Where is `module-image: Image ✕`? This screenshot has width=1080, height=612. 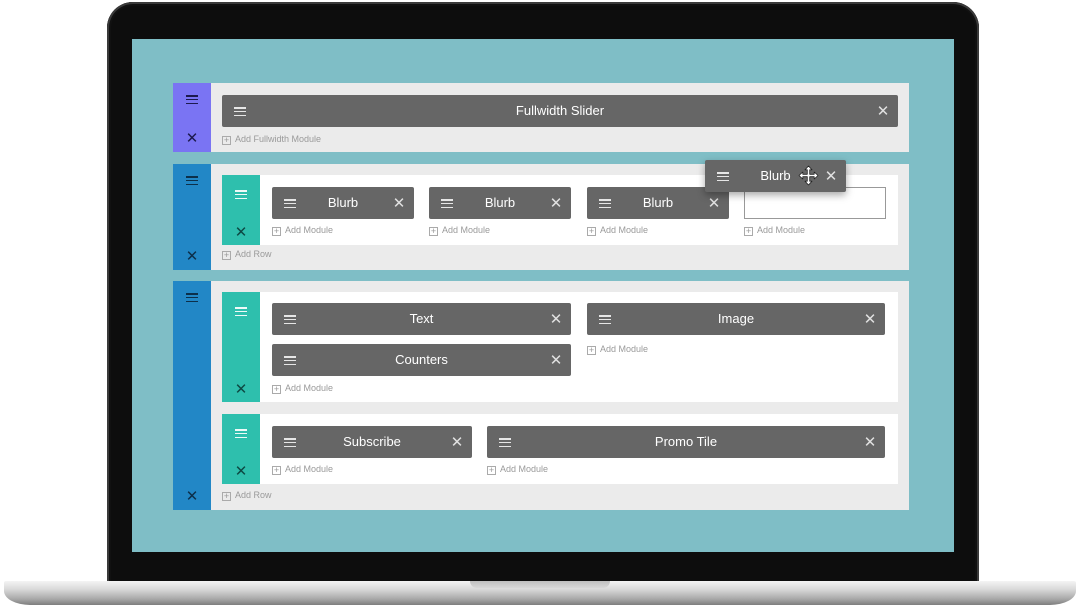 module-image: Image ✕ is located at coordinates (736, 319).